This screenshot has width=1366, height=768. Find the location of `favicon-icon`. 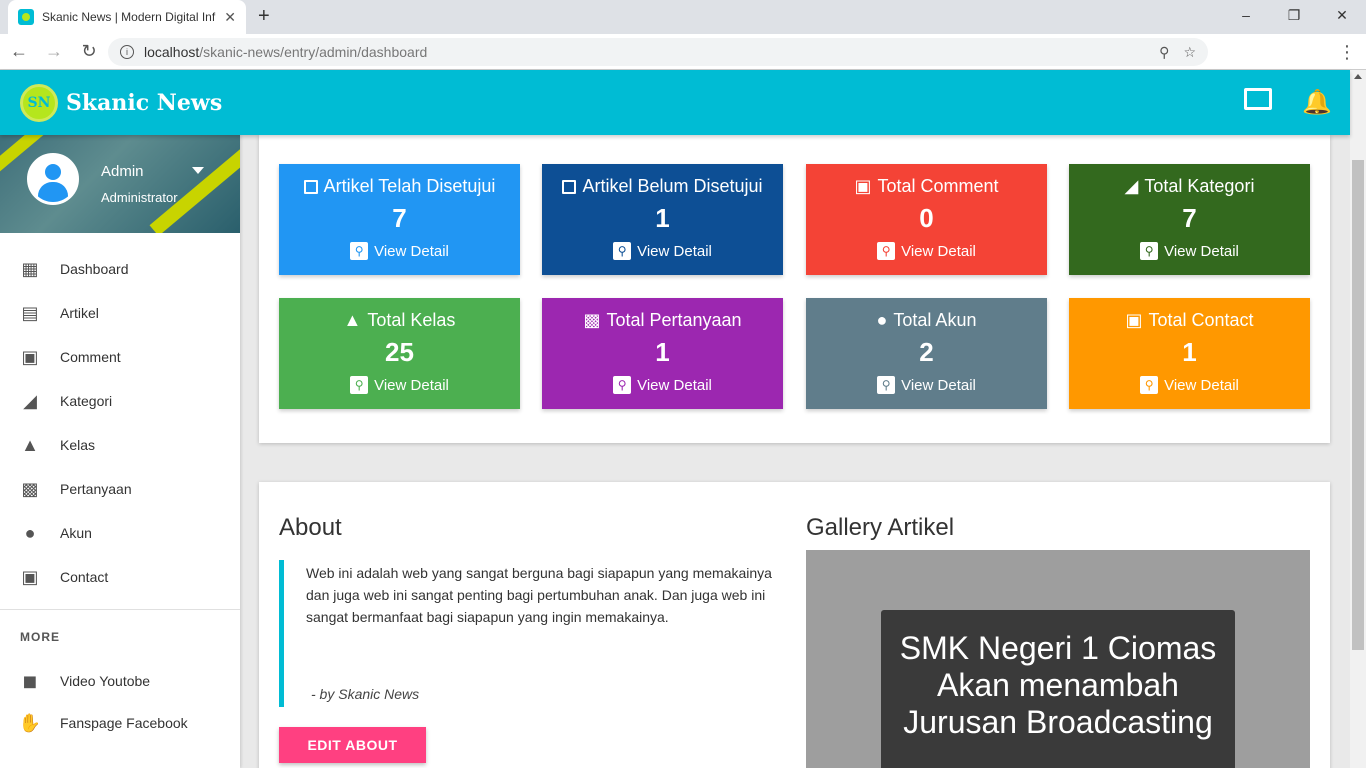

favicon-icon is located at coordinates (26, 17).